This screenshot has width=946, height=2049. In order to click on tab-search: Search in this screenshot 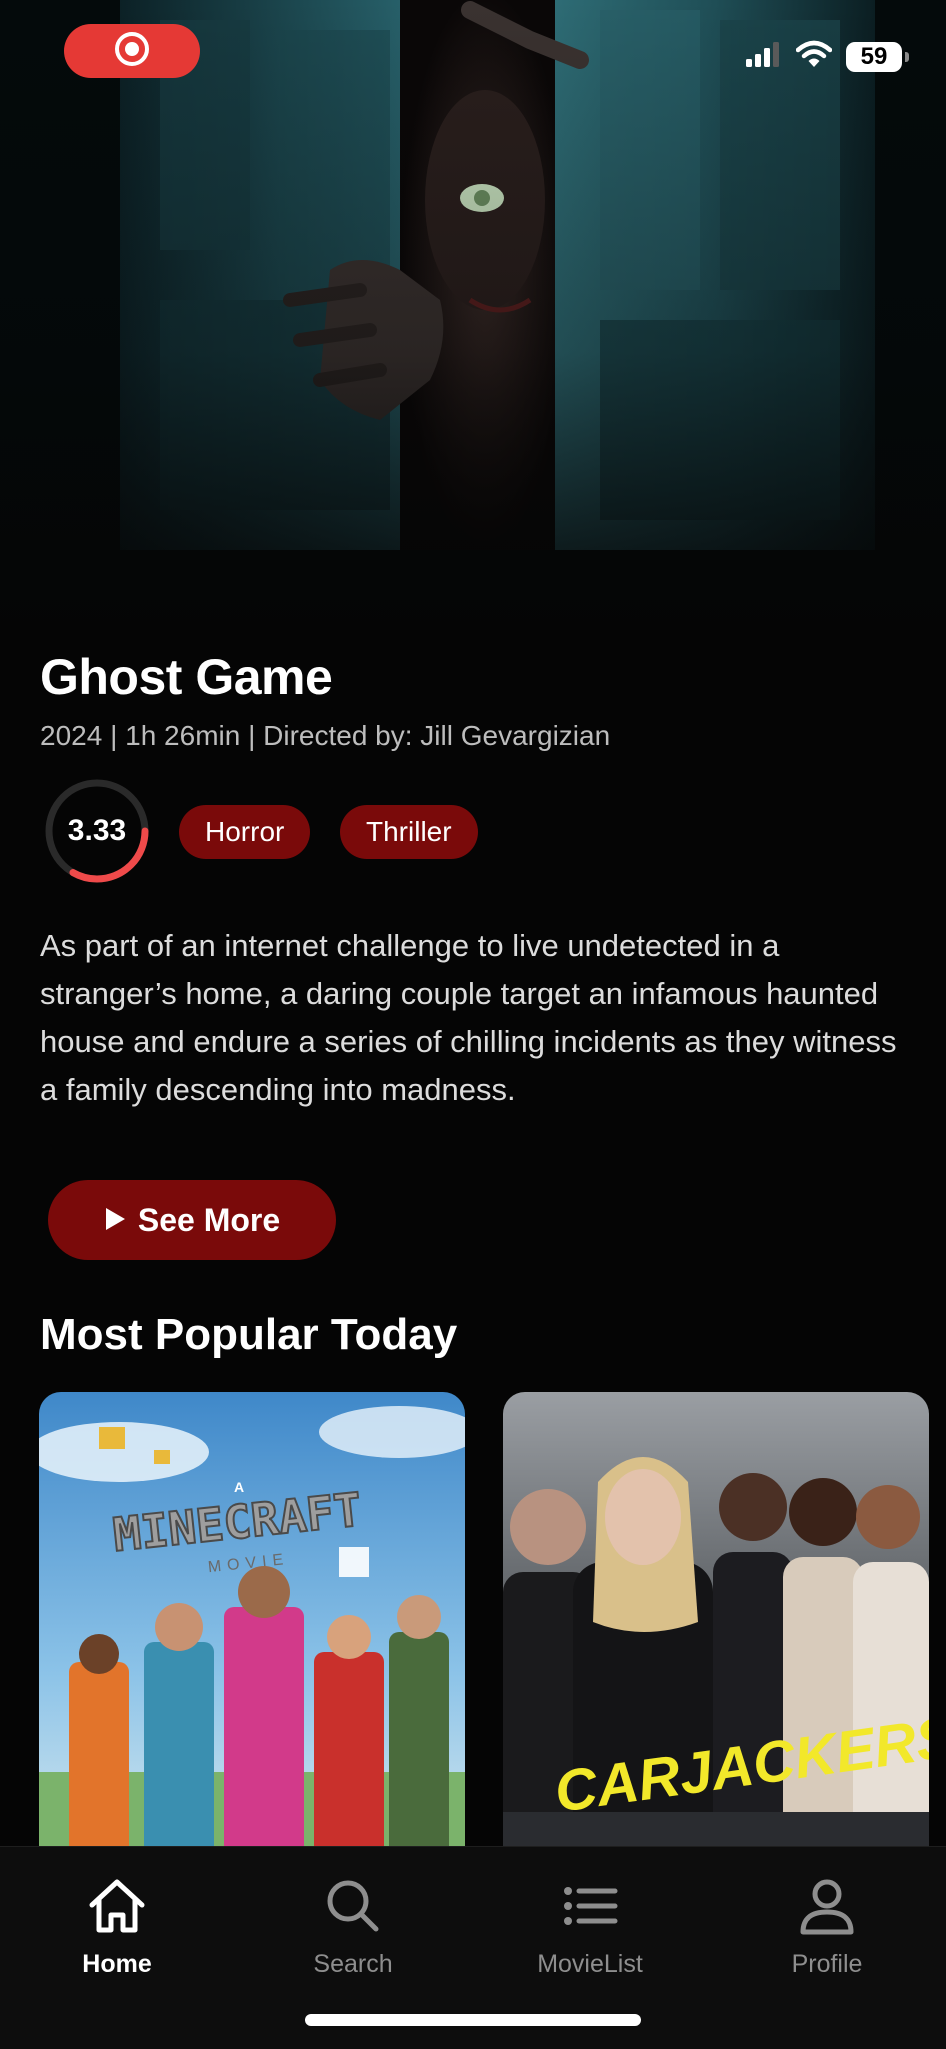, I will do `click(353, 1928)`.